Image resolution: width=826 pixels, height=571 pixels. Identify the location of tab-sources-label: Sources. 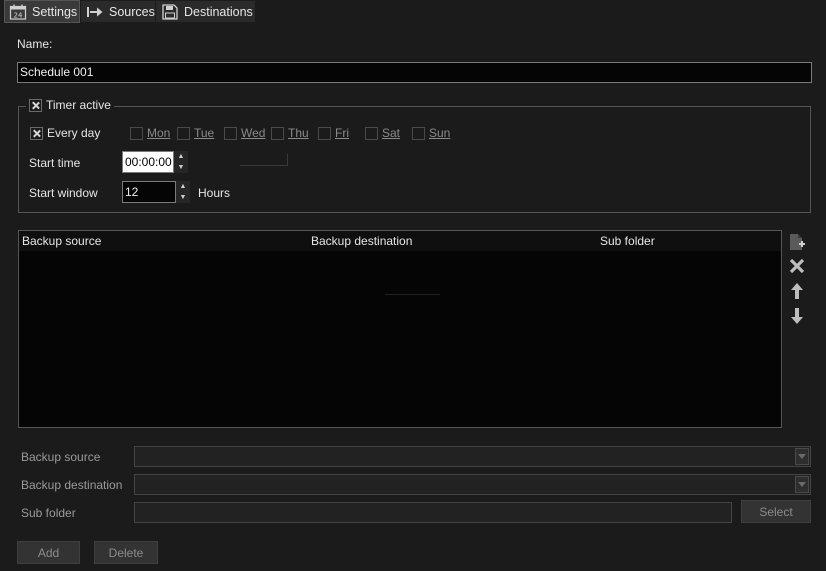
(132, 11).